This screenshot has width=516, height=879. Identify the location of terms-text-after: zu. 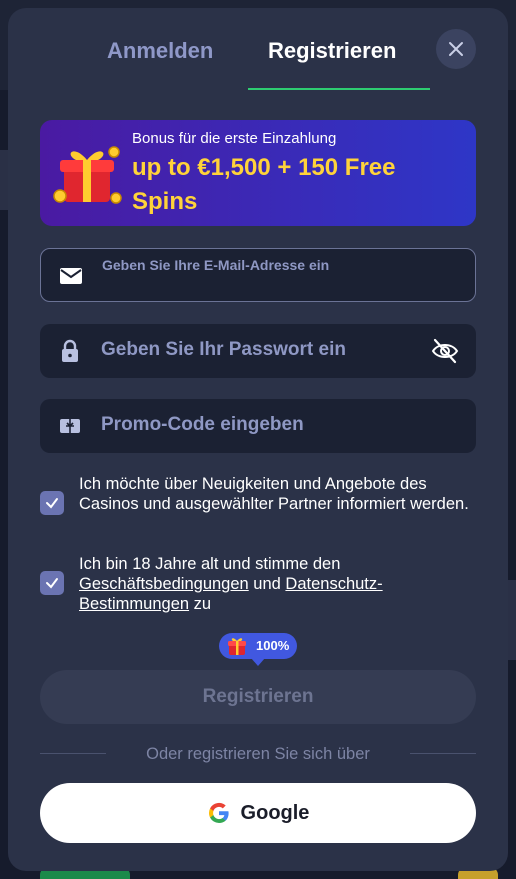
(200, 604).